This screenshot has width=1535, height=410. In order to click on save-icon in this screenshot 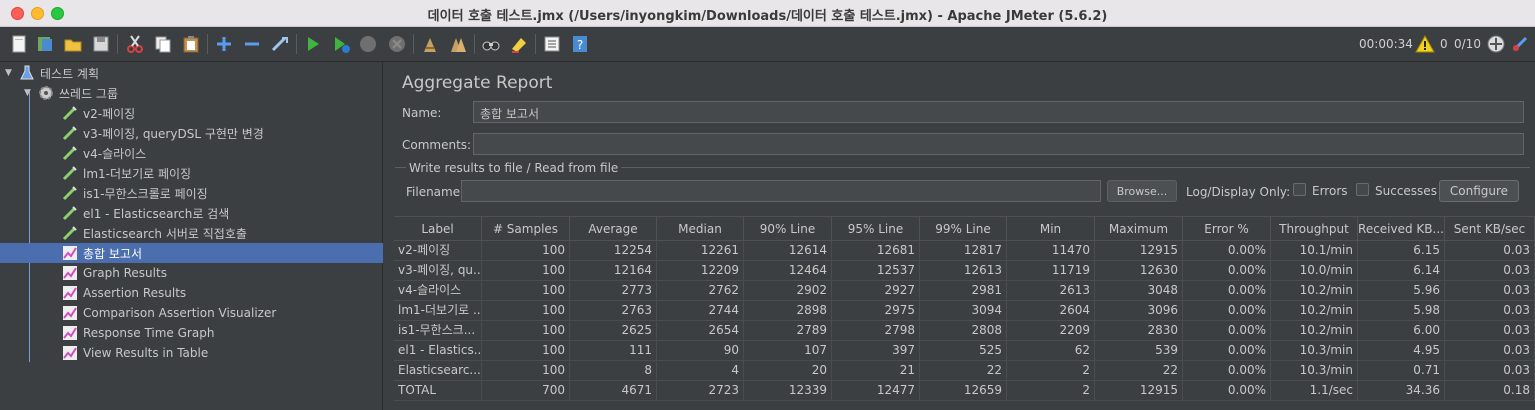, I will do `click(101, 44)`.